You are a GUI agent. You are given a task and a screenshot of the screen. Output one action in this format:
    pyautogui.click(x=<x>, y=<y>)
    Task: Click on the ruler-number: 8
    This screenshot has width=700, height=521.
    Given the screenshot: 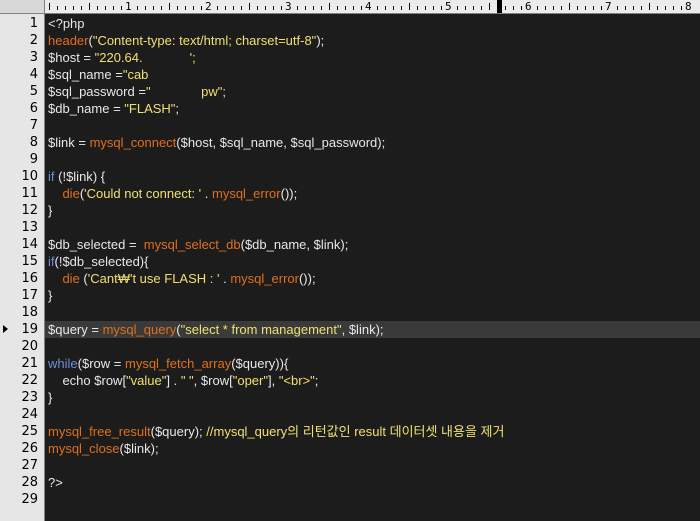 What is the action you would take?
    pyautogui.click(x=688, y=6)
    